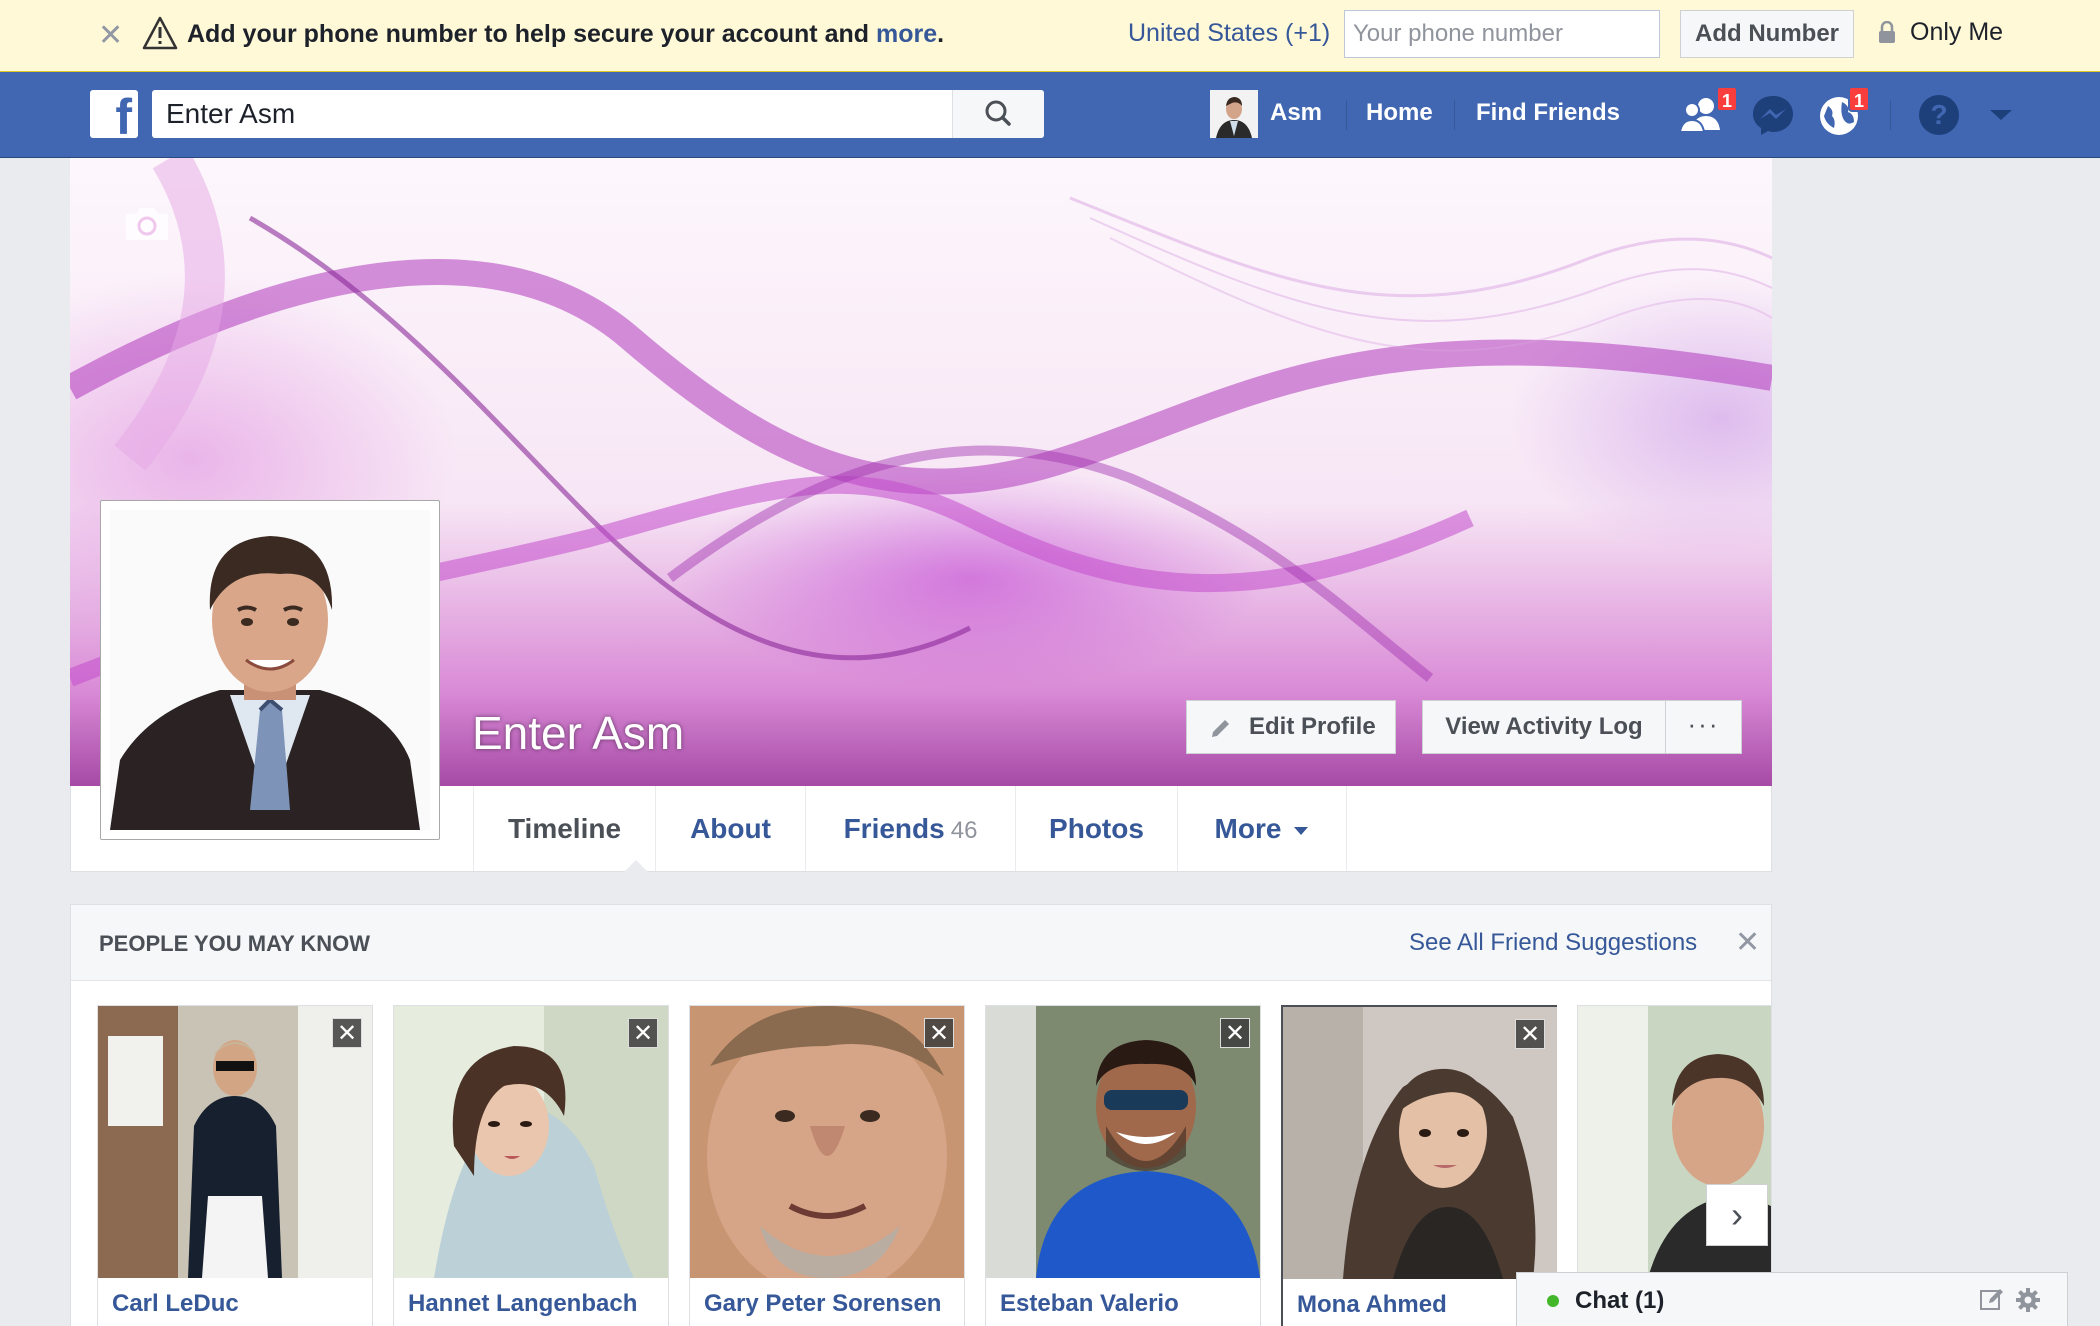 This screenshot has height=1326, width=2100. Describe the element at coordinates (1220, 728) in the screenshot. I see `pencil-icon` at that location.